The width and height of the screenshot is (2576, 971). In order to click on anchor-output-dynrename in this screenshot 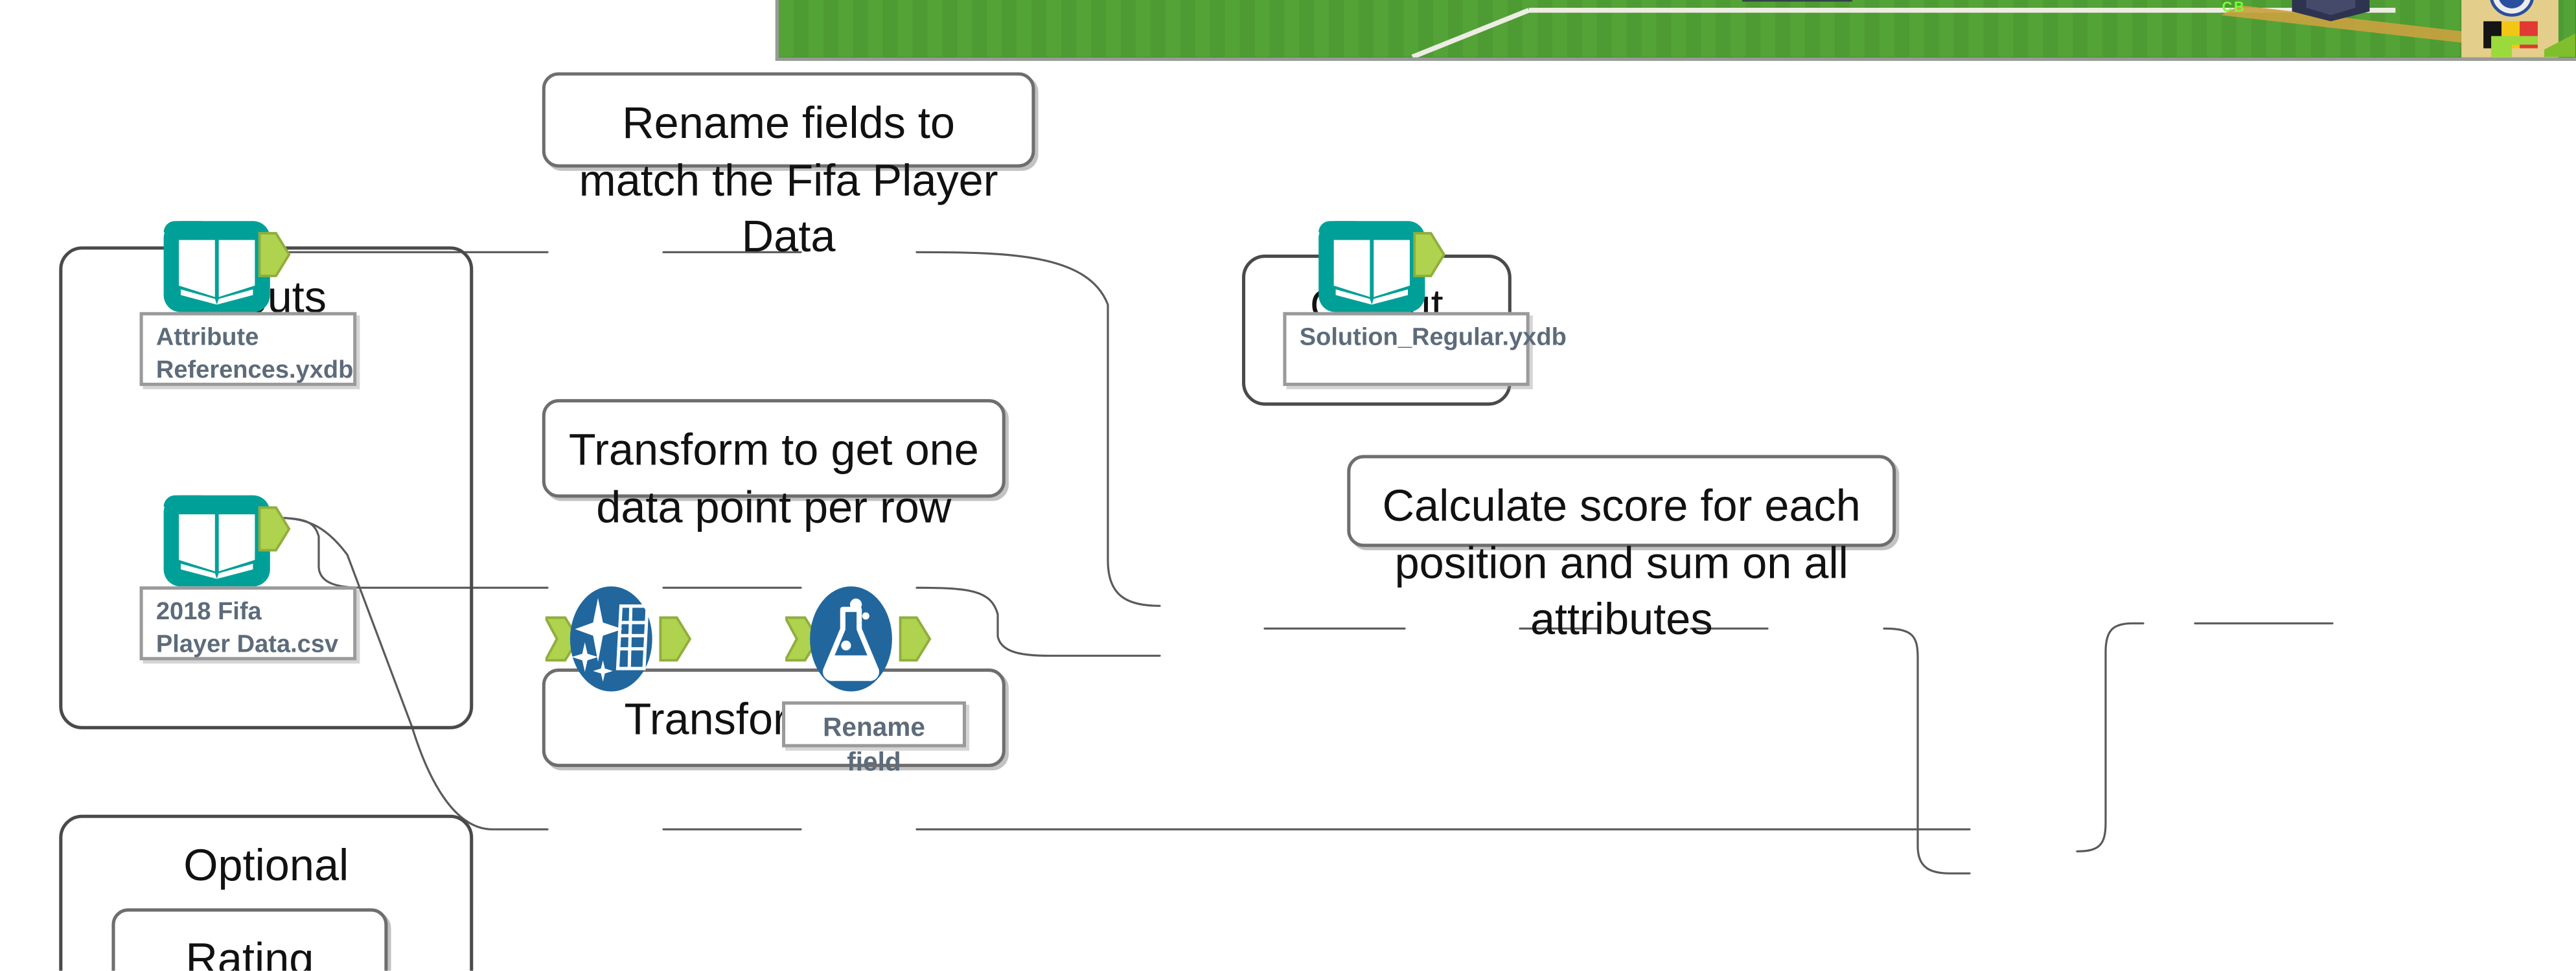, I will do `click(916, 639)`.